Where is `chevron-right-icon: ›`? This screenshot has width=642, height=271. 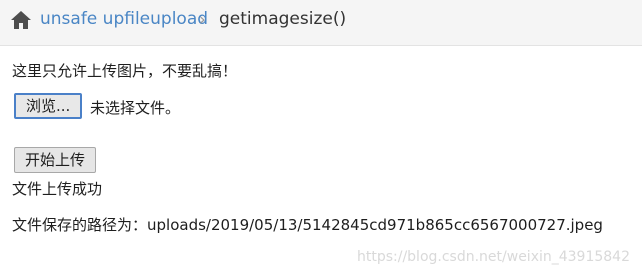
chevron-right-icon: › is located at coordinates (202, 20).